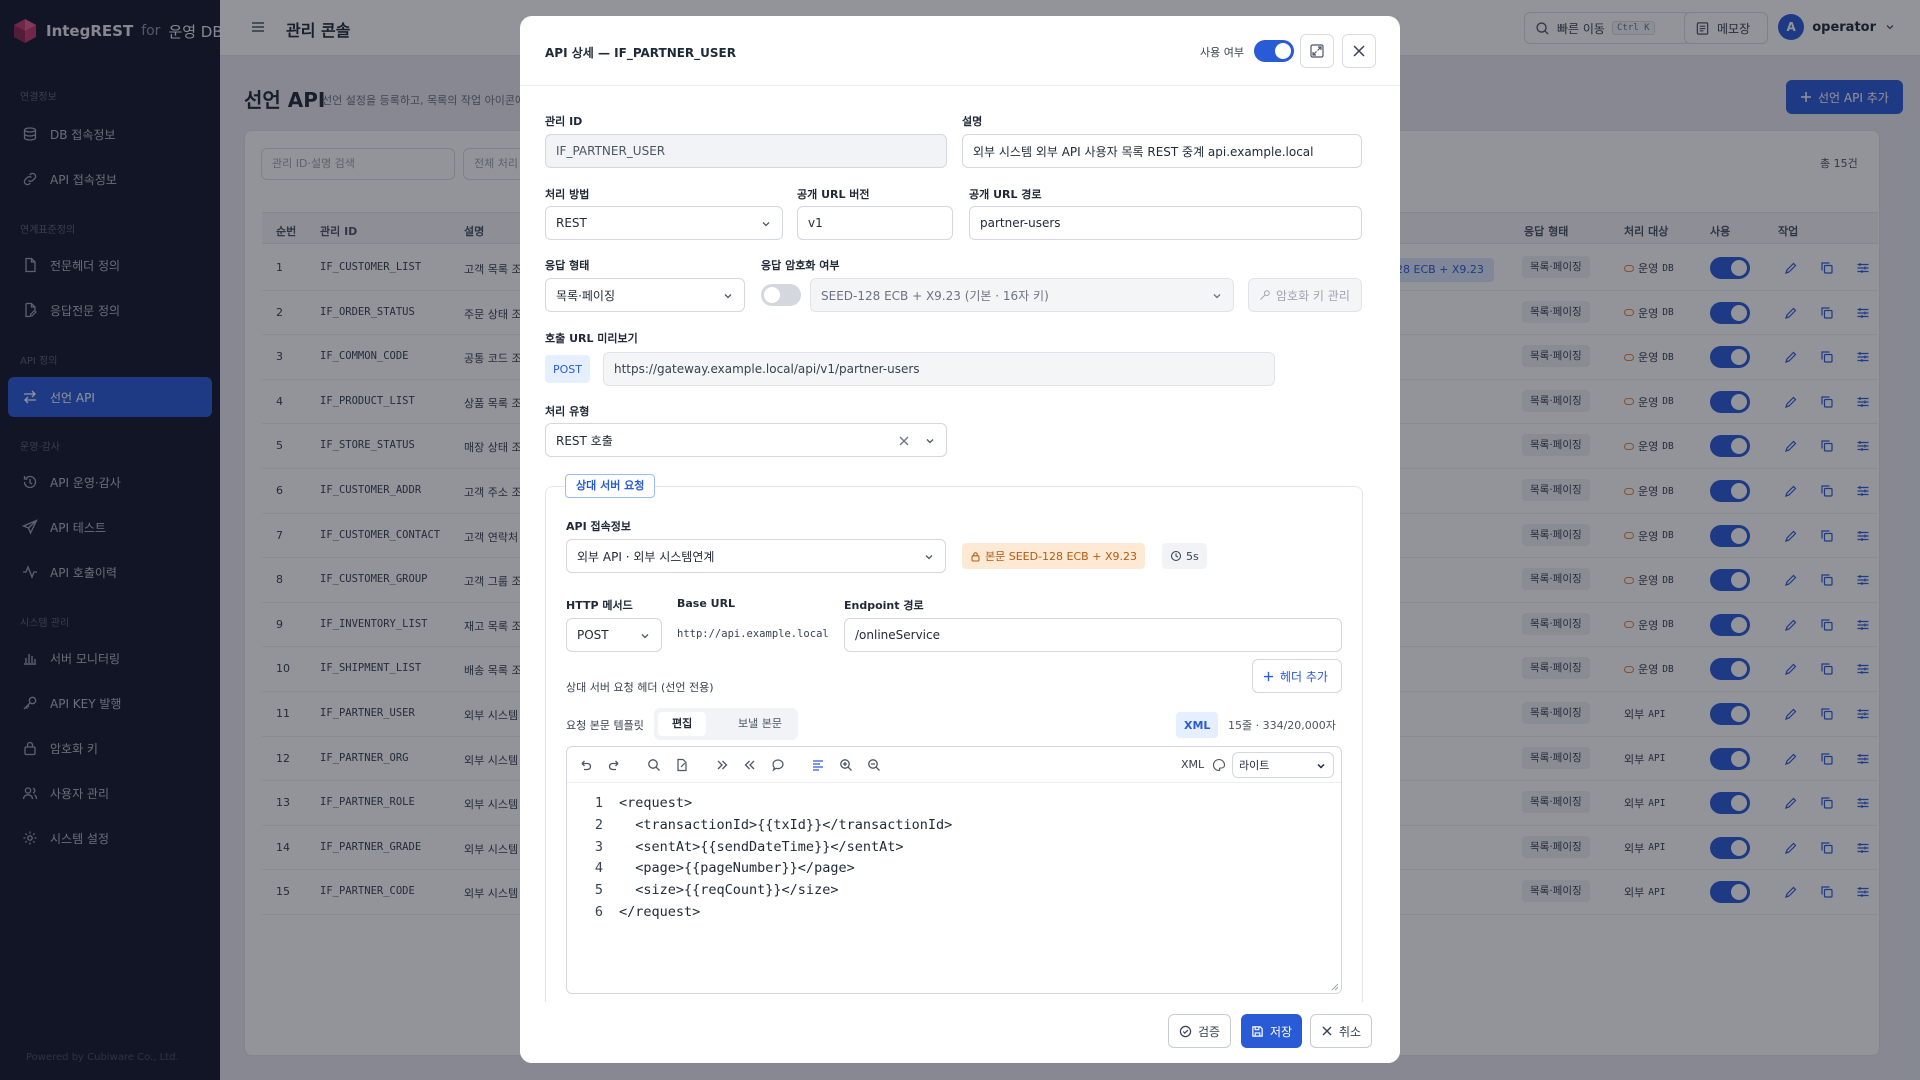  I want to click on close-modal-button, so click(1359, 51).